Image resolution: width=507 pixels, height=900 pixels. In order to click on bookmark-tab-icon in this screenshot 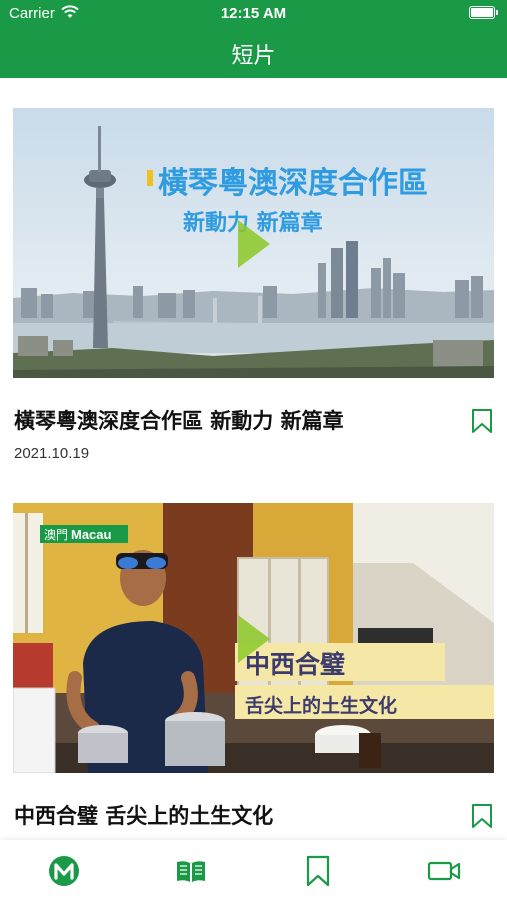, I will do `click(318, 871)`.